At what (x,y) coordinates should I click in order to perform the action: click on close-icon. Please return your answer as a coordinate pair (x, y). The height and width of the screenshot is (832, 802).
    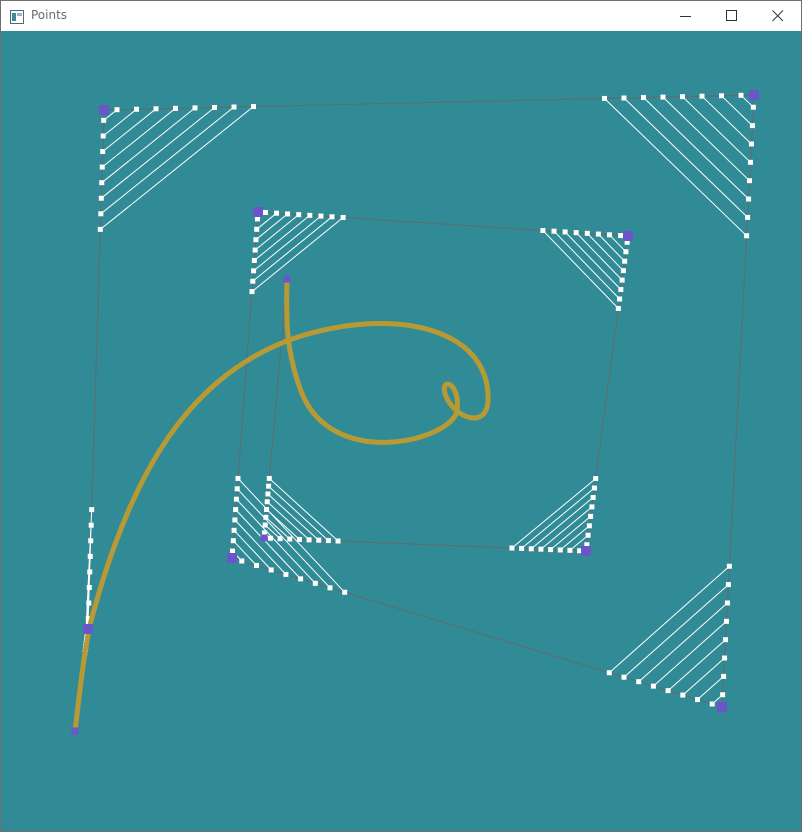
    Looking at the image, I should click on (778, 16).